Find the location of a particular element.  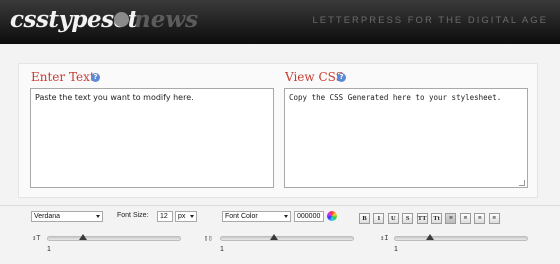

align-center-button: ≡ is located at coordinates (465, 218).